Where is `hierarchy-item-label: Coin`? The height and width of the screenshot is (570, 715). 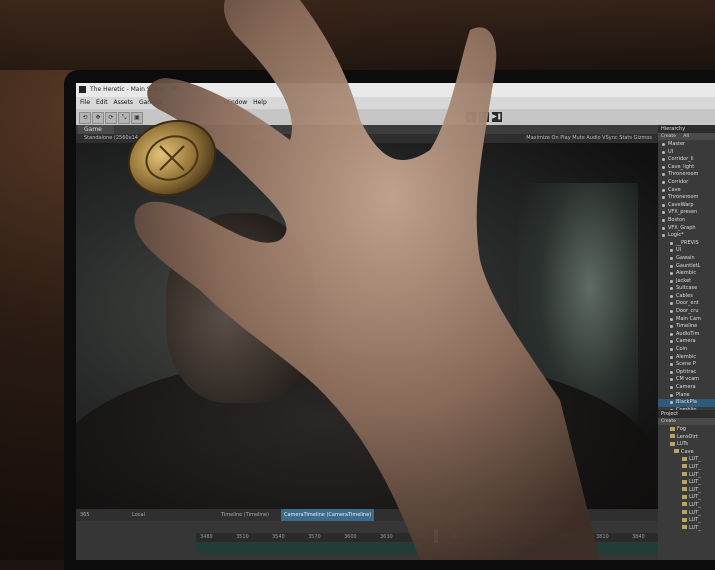 hierarchy-item-label: Coin is located at coordinates (682, 349).